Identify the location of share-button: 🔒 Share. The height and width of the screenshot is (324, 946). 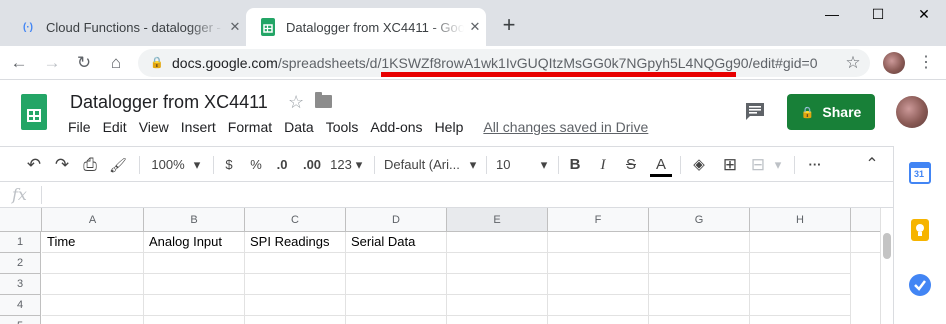
(831, 112).